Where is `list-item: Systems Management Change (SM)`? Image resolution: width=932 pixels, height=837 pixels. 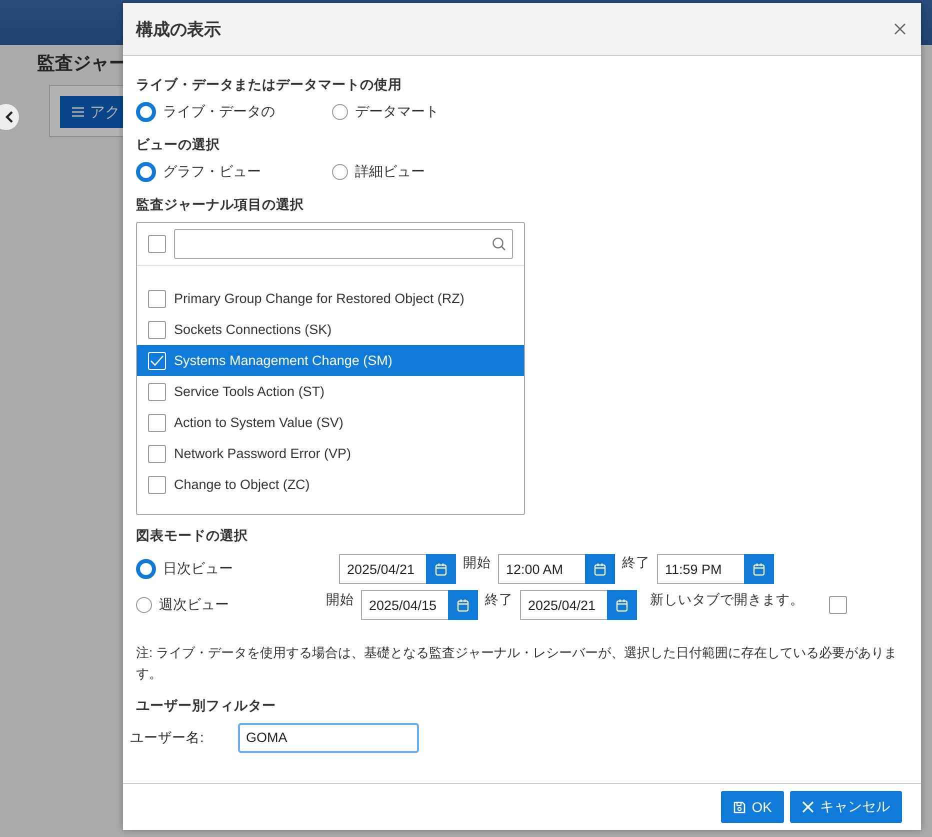
list-item: Systems Management Change (SM) is located at coordinates (330, 360).